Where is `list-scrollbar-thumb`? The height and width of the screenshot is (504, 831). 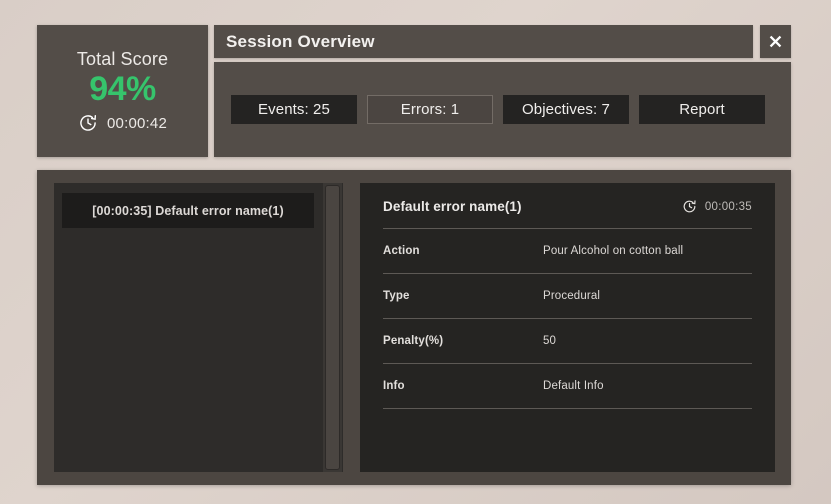 list-scrollbar-thumb is located at coordinates (332, 327).